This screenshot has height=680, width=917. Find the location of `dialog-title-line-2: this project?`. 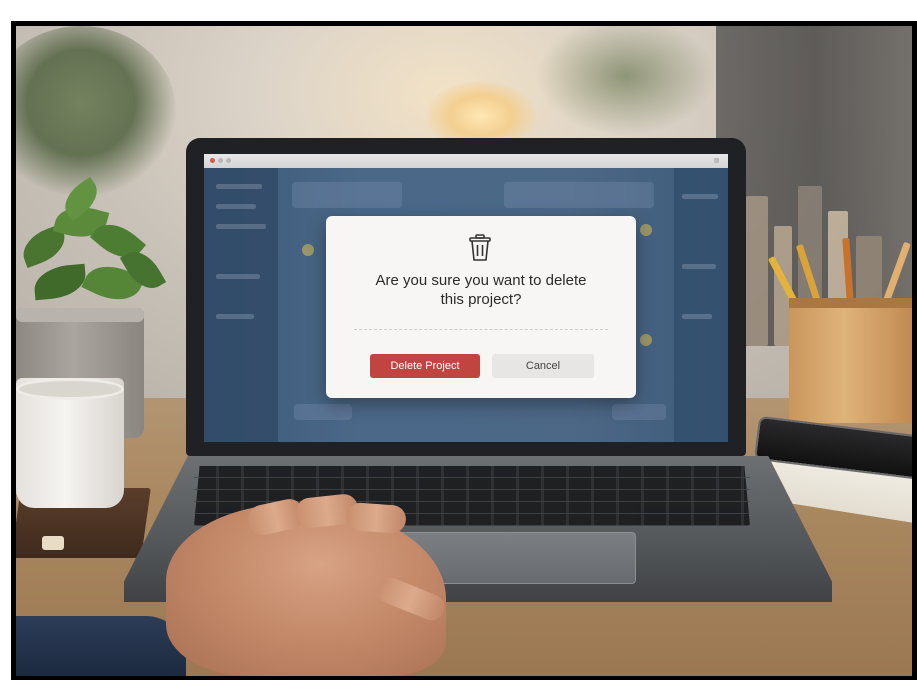

dialog-title-line-2: this project? is located at coordinates (481, 299).